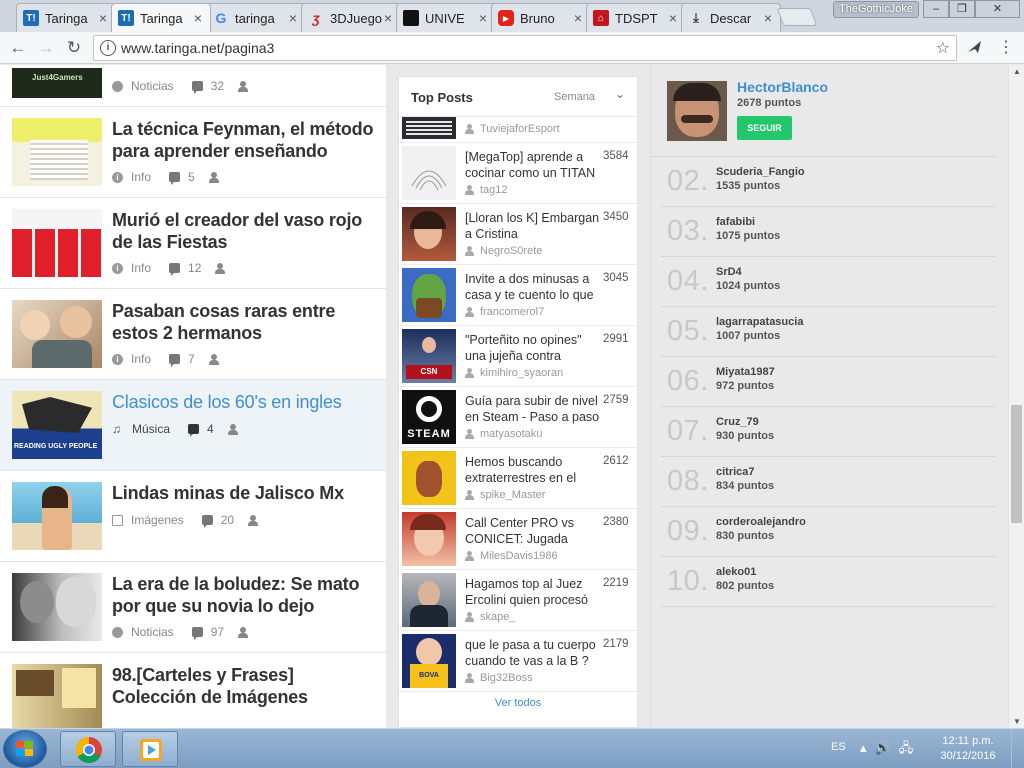 The height and width of the screenshot is (768, 1024). Describe the element at coordinates (88, 749) in the screenshot. I see `chrome-taskbar-button` at that location.